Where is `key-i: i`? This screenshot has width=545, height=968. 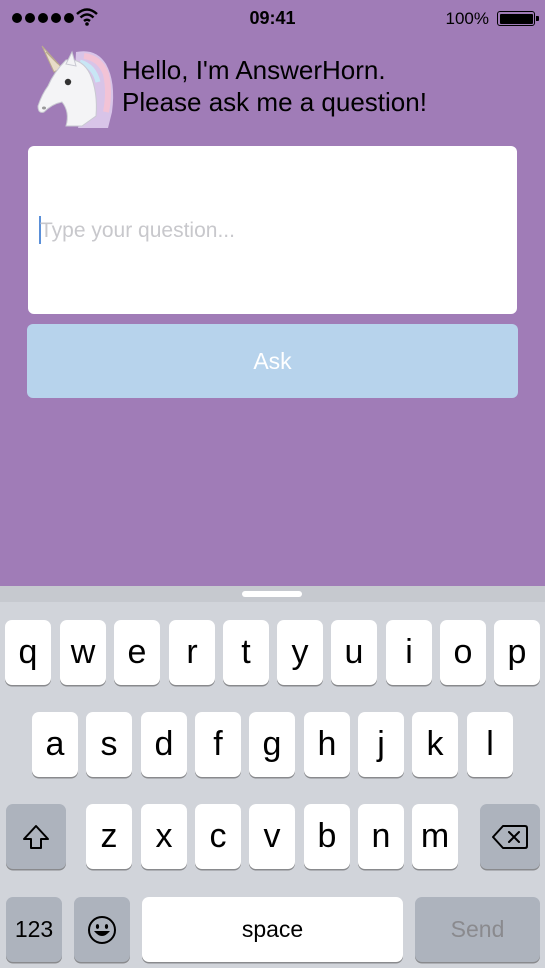 key-i: i is located at coordinates (409, 652).